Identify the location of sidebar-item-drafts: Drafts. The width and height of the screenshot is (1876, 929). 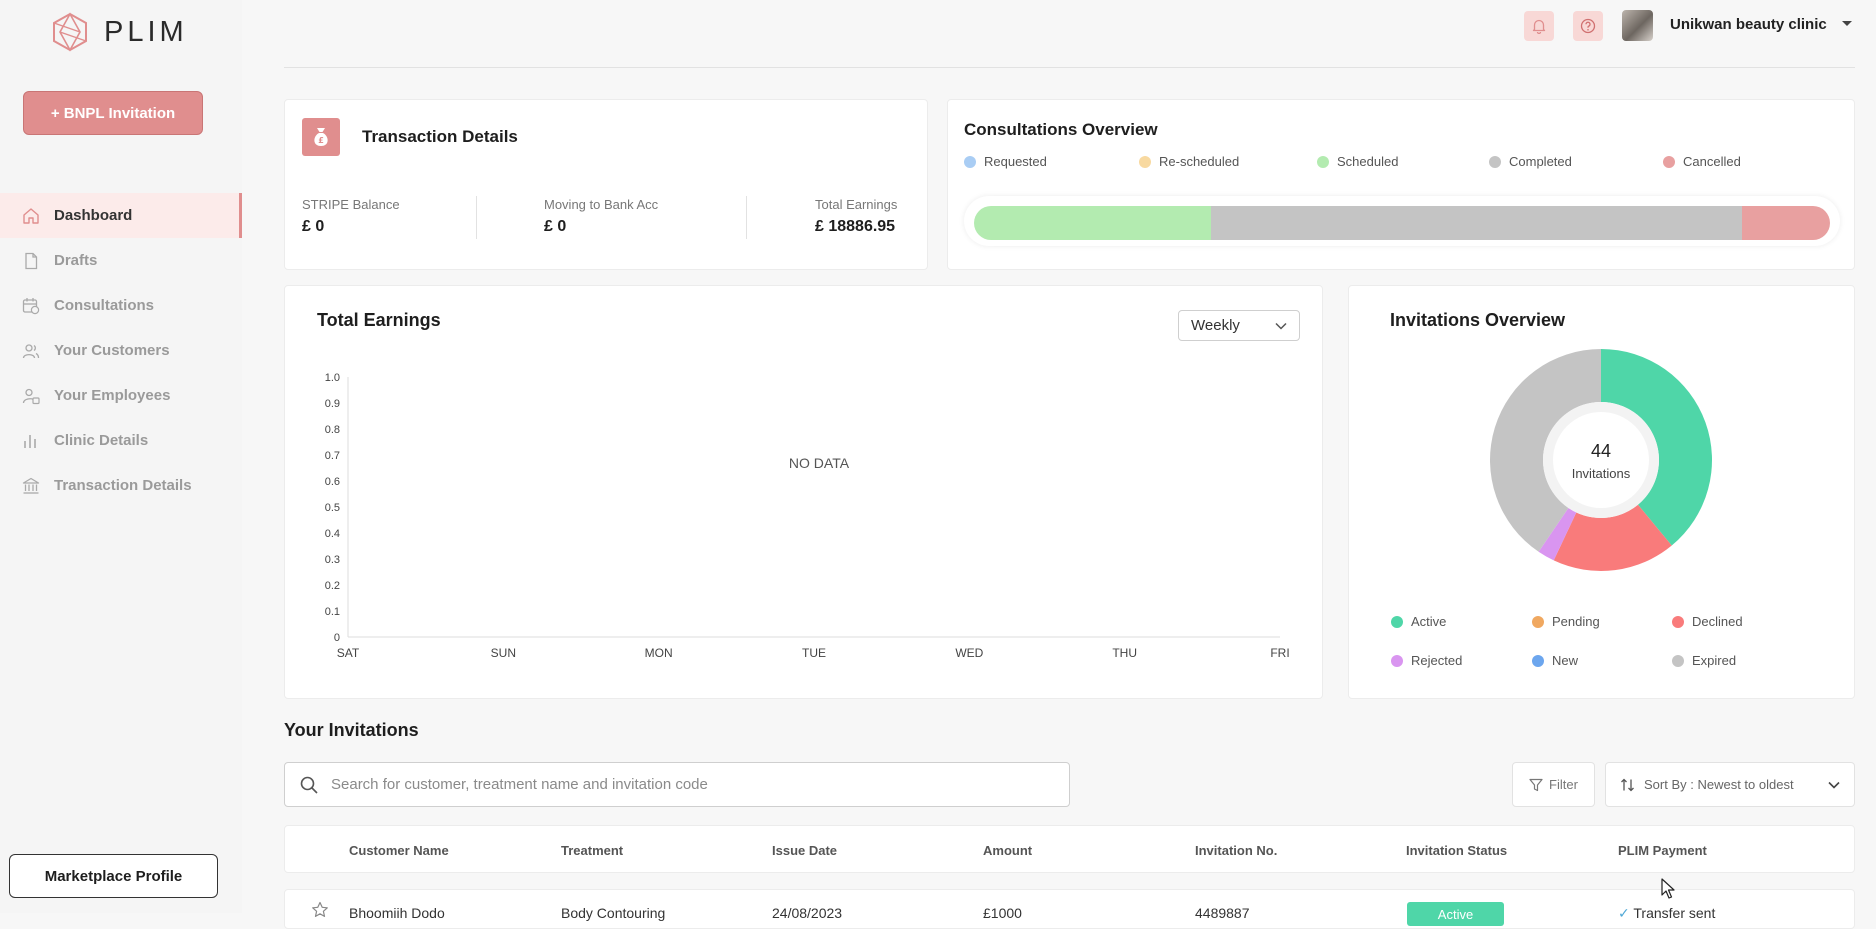
(121, 260).